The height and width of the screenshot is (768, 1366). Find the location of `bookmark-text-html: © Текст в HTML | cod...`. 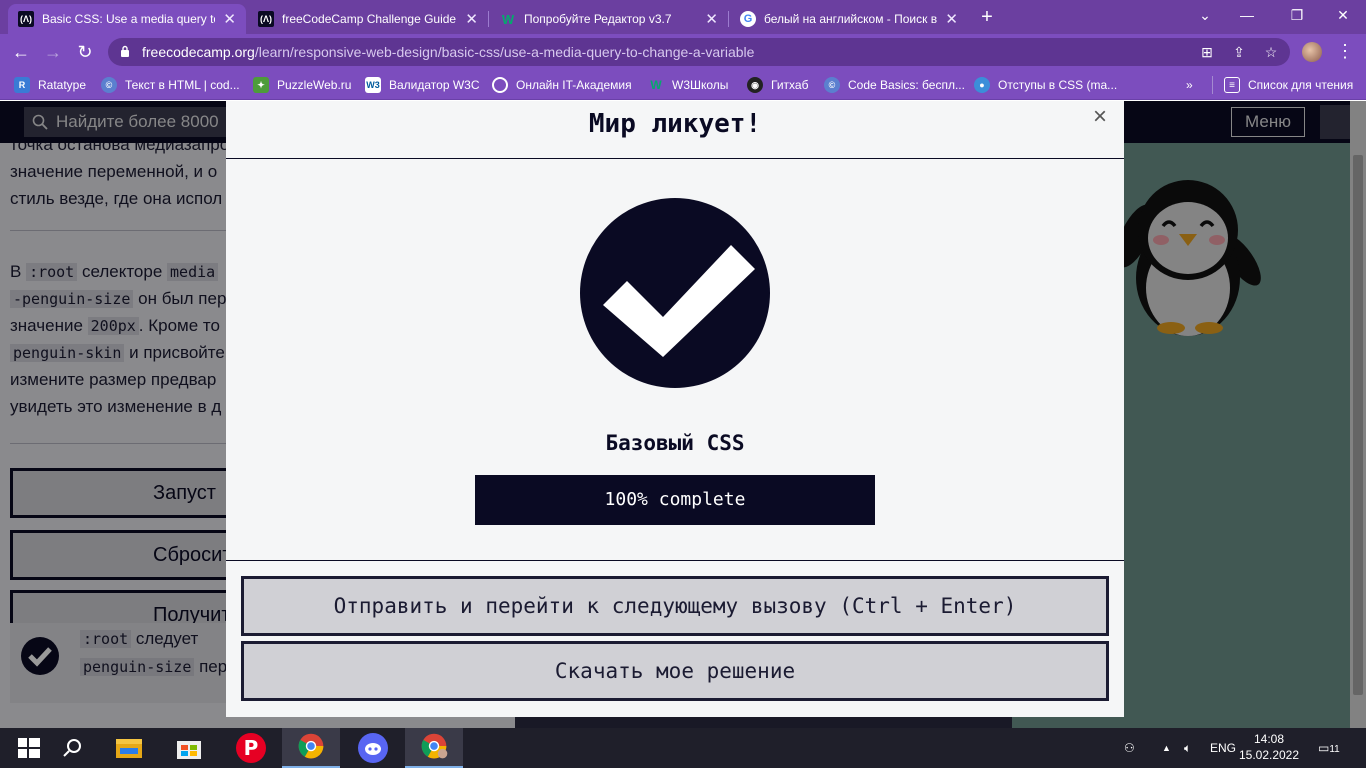

bookmark-text-html: © Текст в HTML | cod... is located at coordinates (170, 85).